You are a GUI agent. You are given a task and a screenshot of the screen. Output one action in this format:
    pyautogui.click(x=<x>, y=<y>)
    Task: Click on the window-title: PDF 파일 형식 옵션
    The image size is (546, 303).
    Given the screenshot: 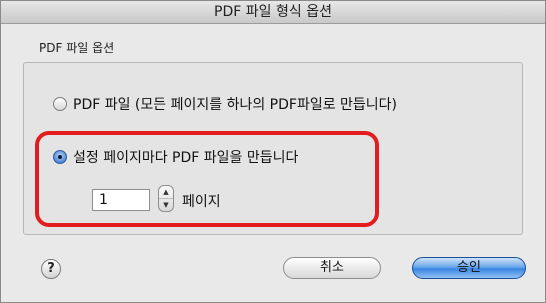 What is the action you would take?
    pyautogui.click(x=273, y=12)
    